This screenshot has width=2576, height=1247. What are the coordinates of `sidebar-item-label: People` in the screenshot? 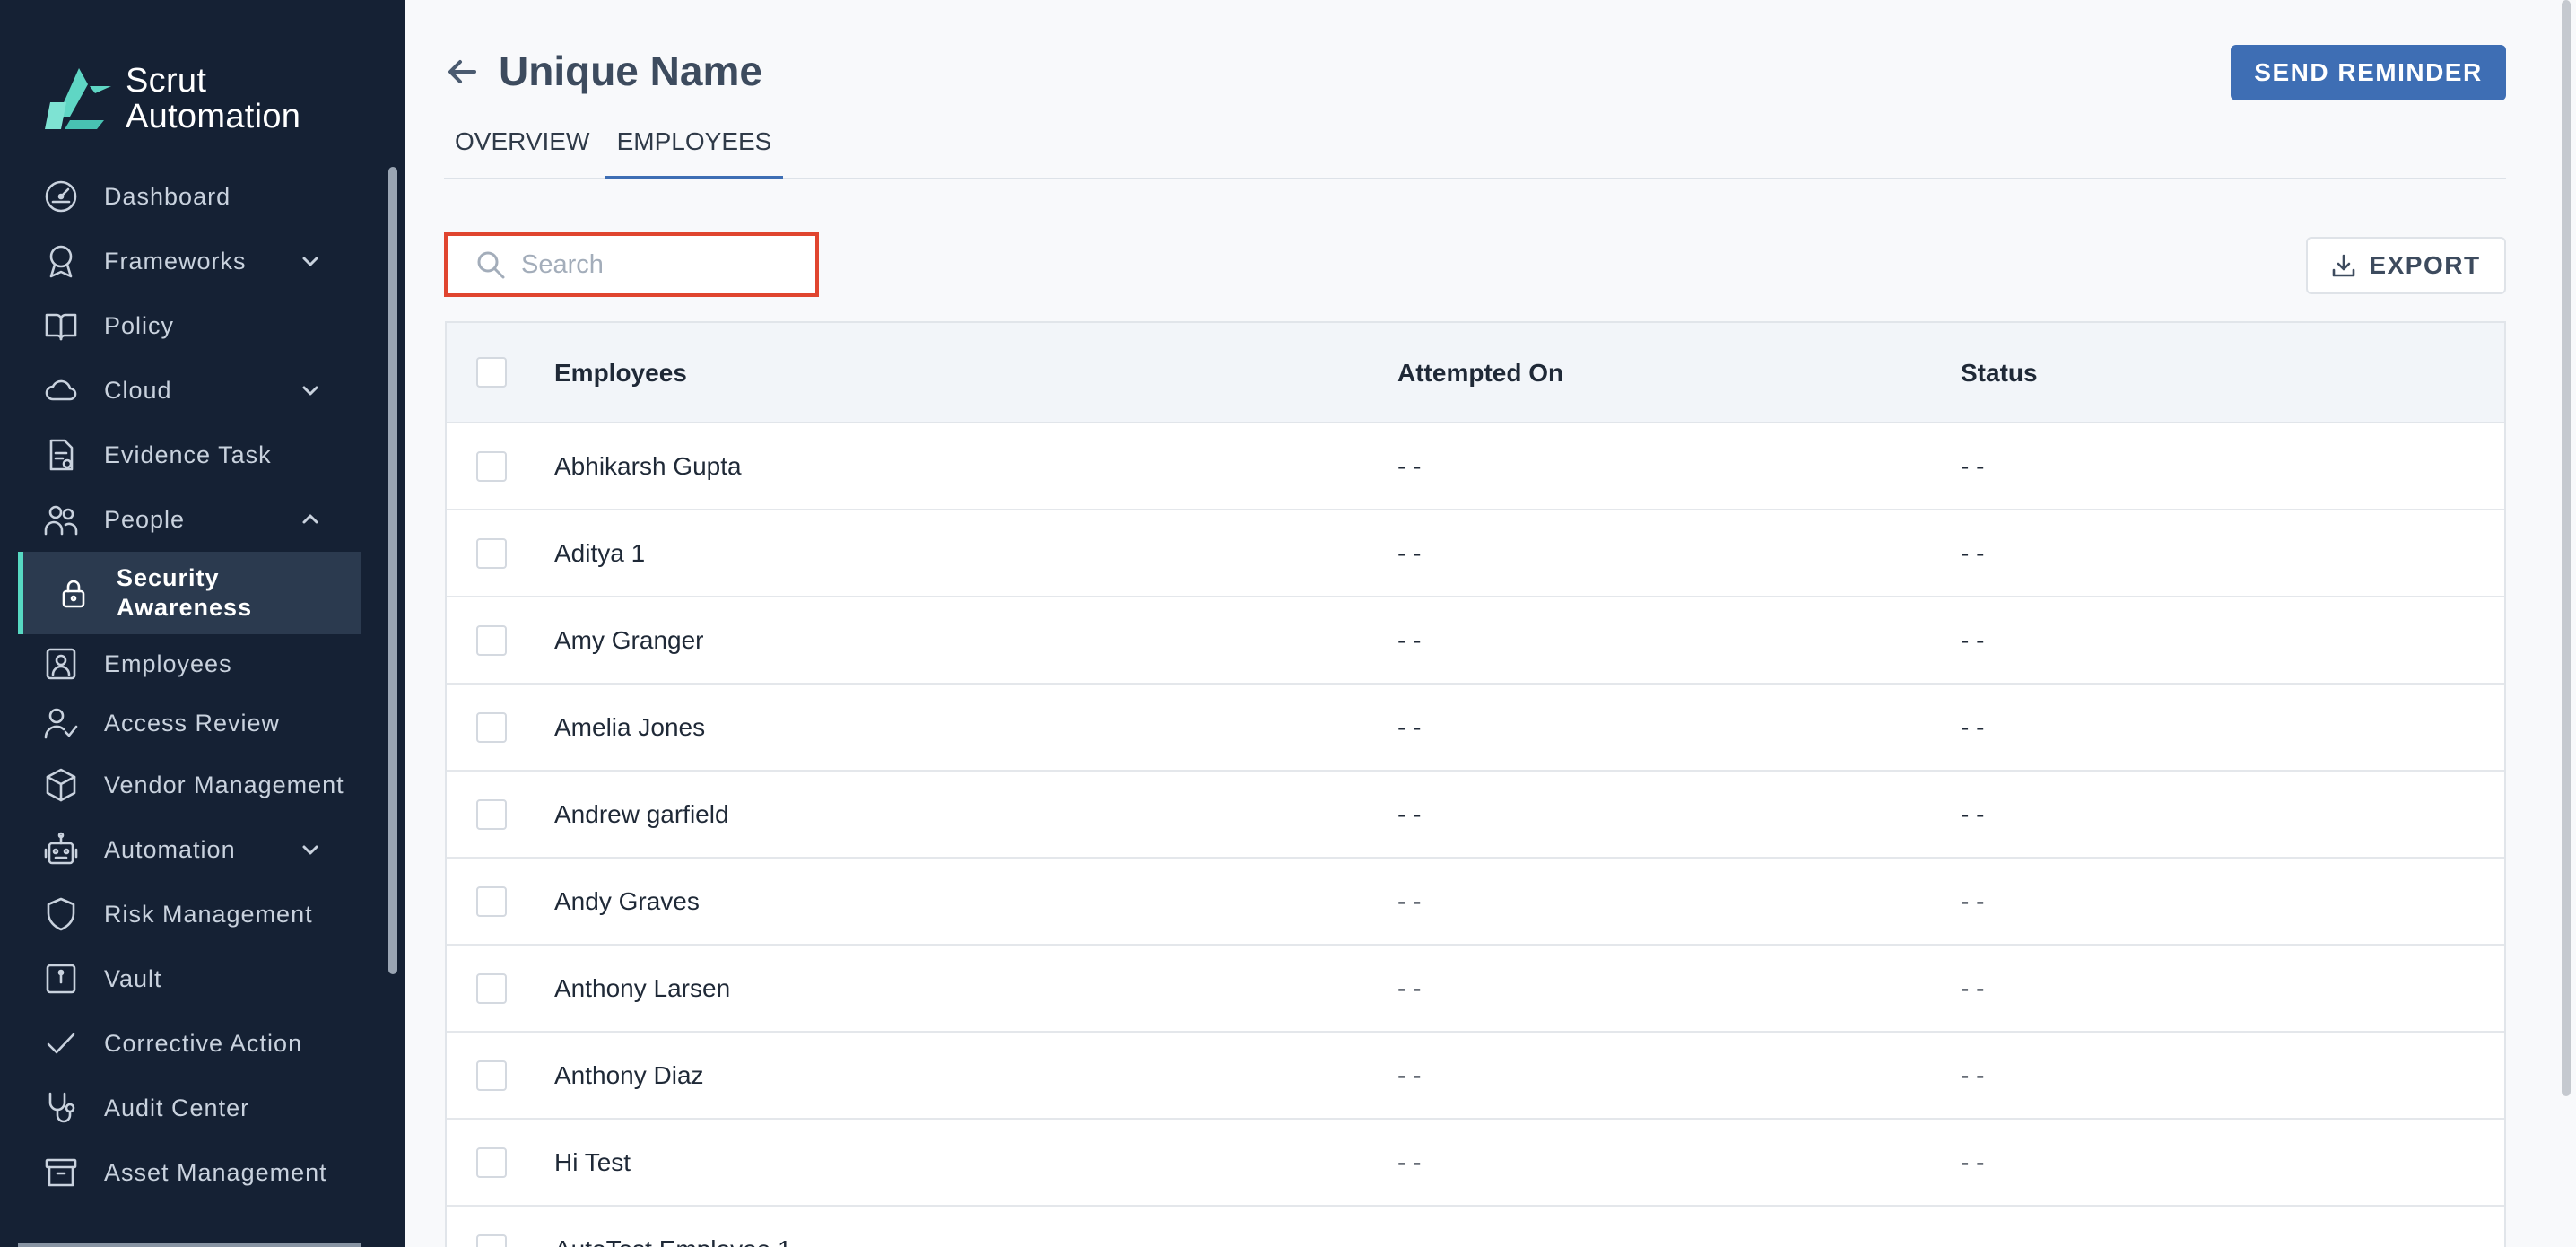 It's located at (145, 519).